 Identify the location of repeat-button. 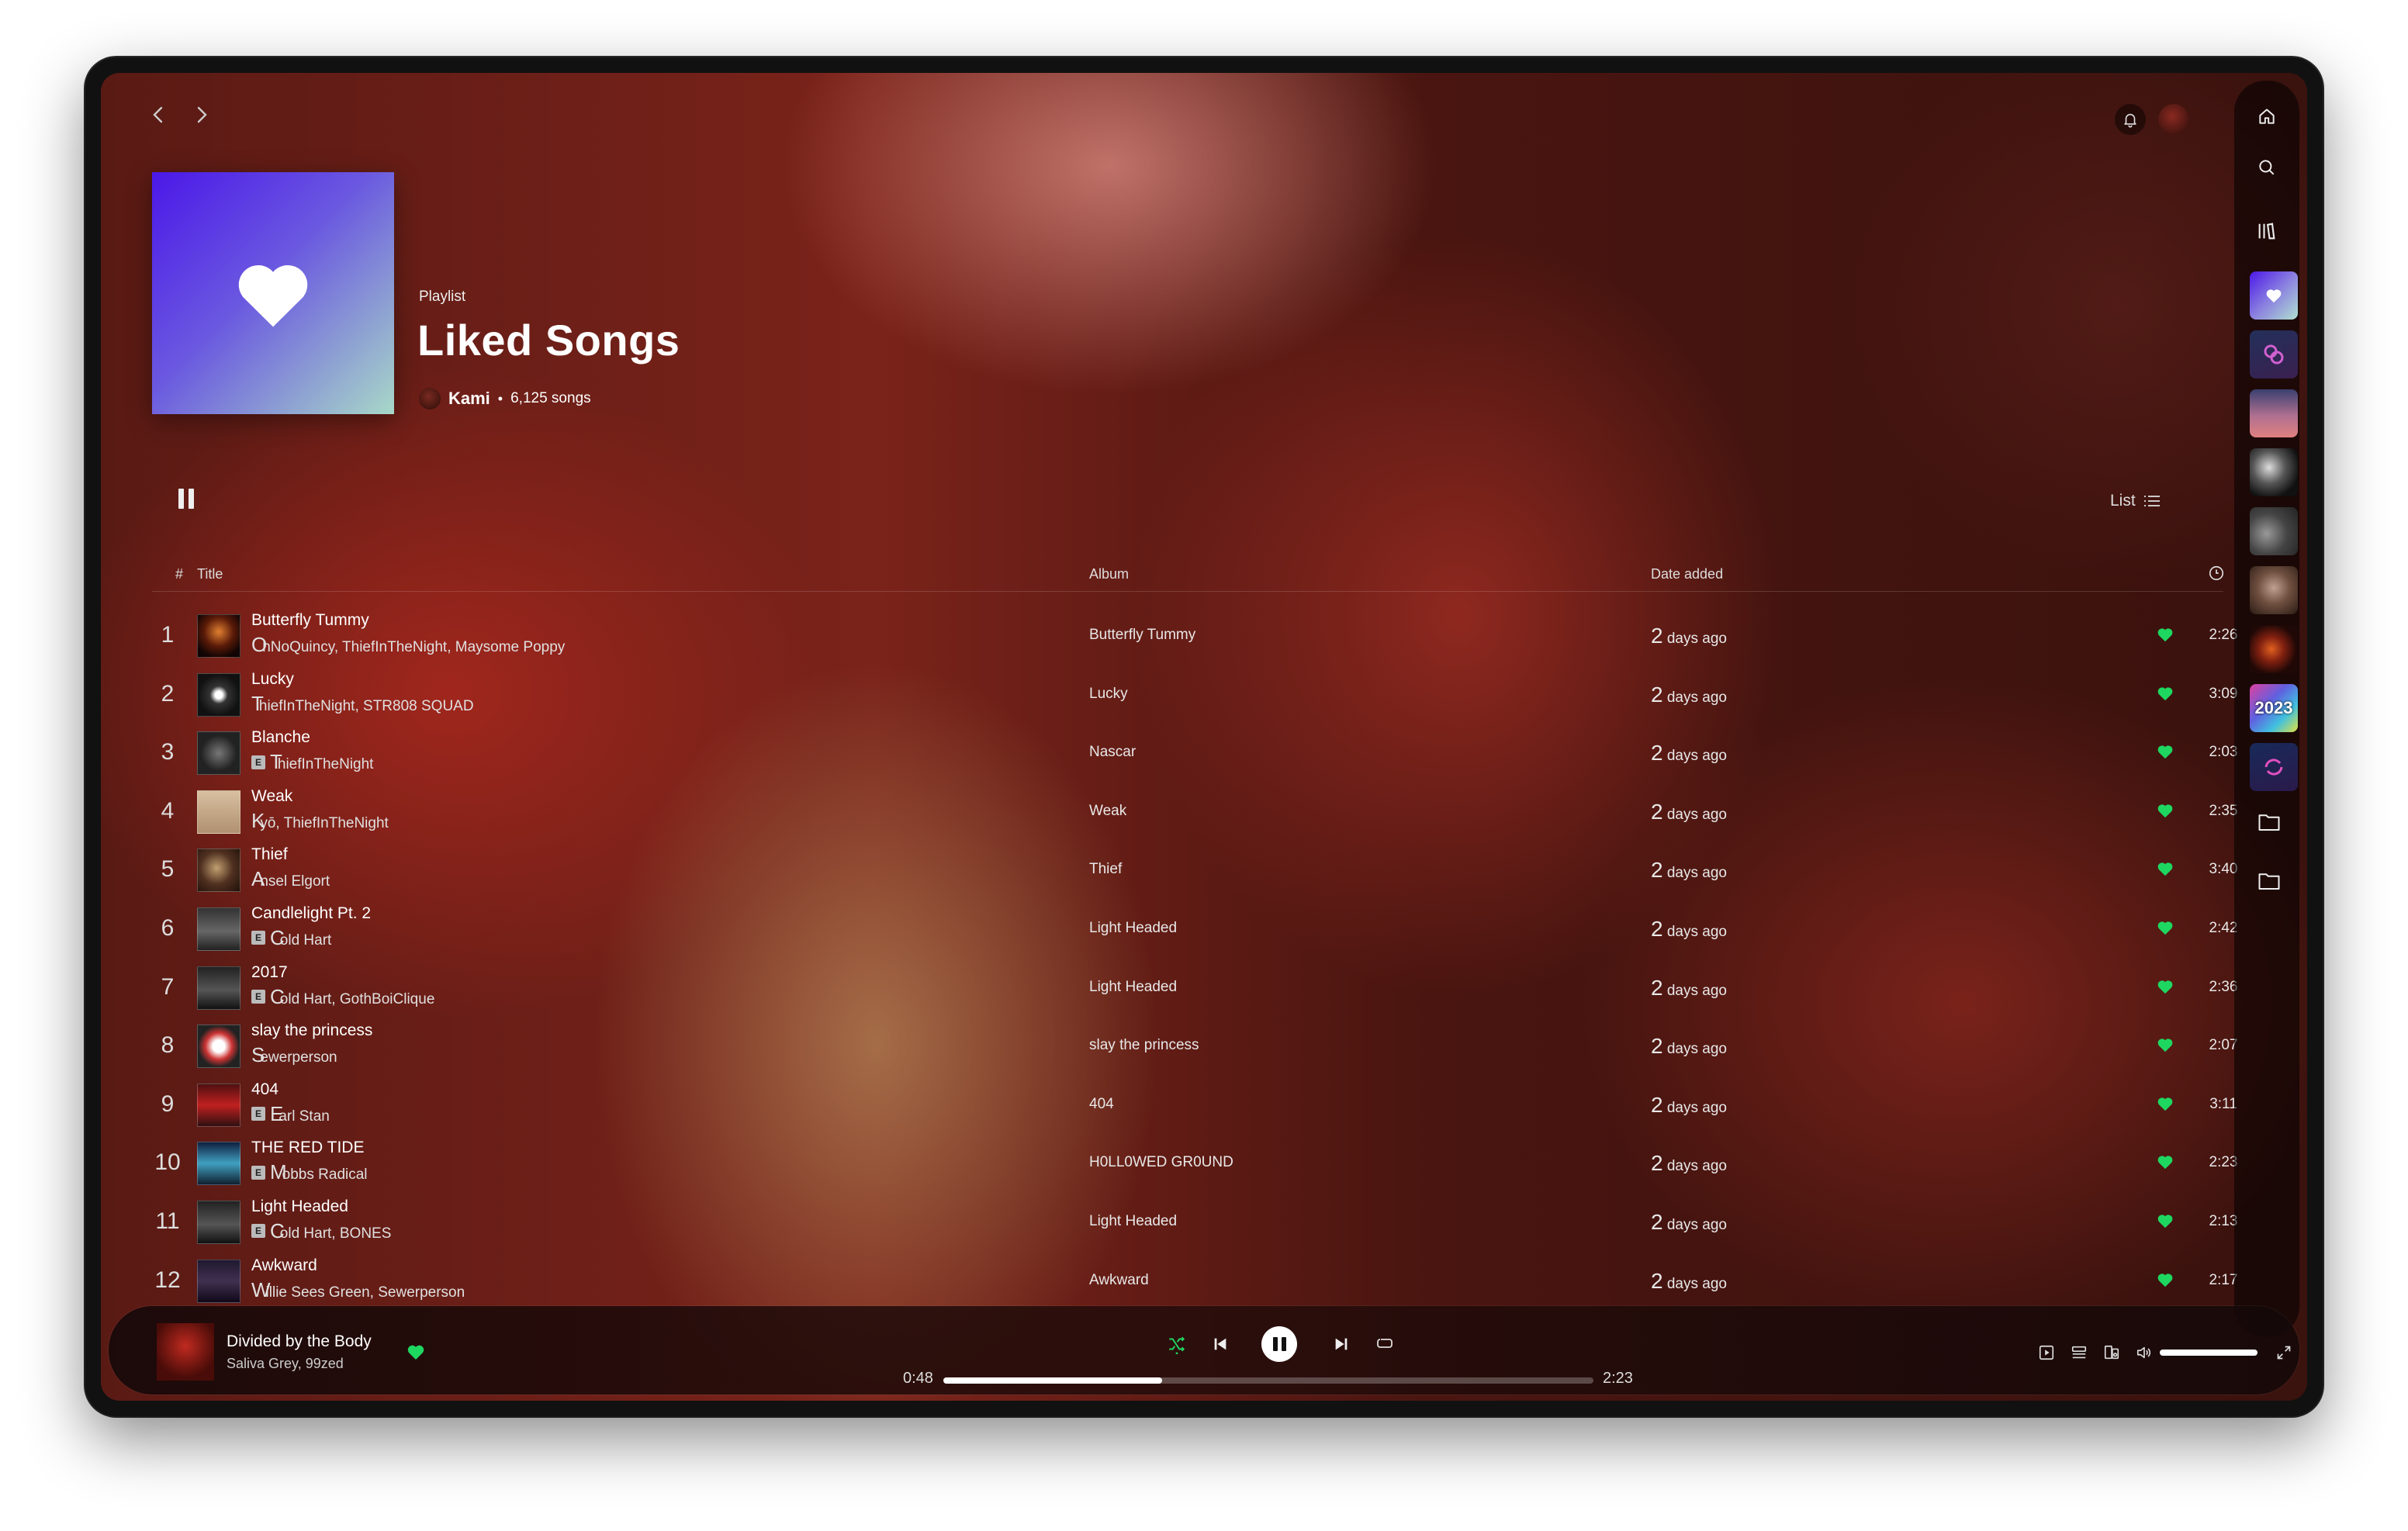
(1385, 1344).